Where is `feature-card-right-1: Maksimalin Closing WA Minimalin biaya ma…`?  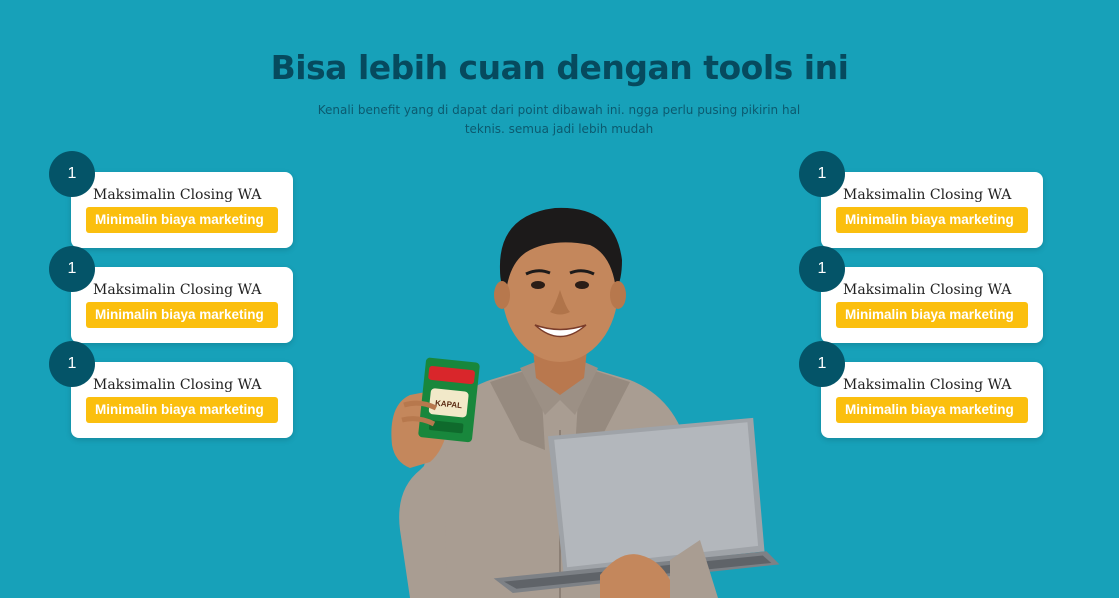 feature-card-right-1: Maksimalin Closing WA Minimalin biaya ma… is located at coordinates (932, 210).